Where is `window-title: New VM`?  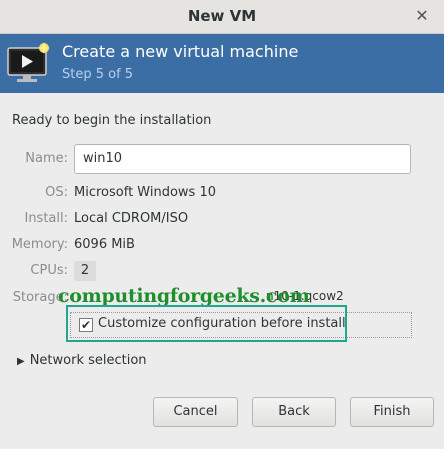 window-title: New VM is located at coordinates (222, 16).